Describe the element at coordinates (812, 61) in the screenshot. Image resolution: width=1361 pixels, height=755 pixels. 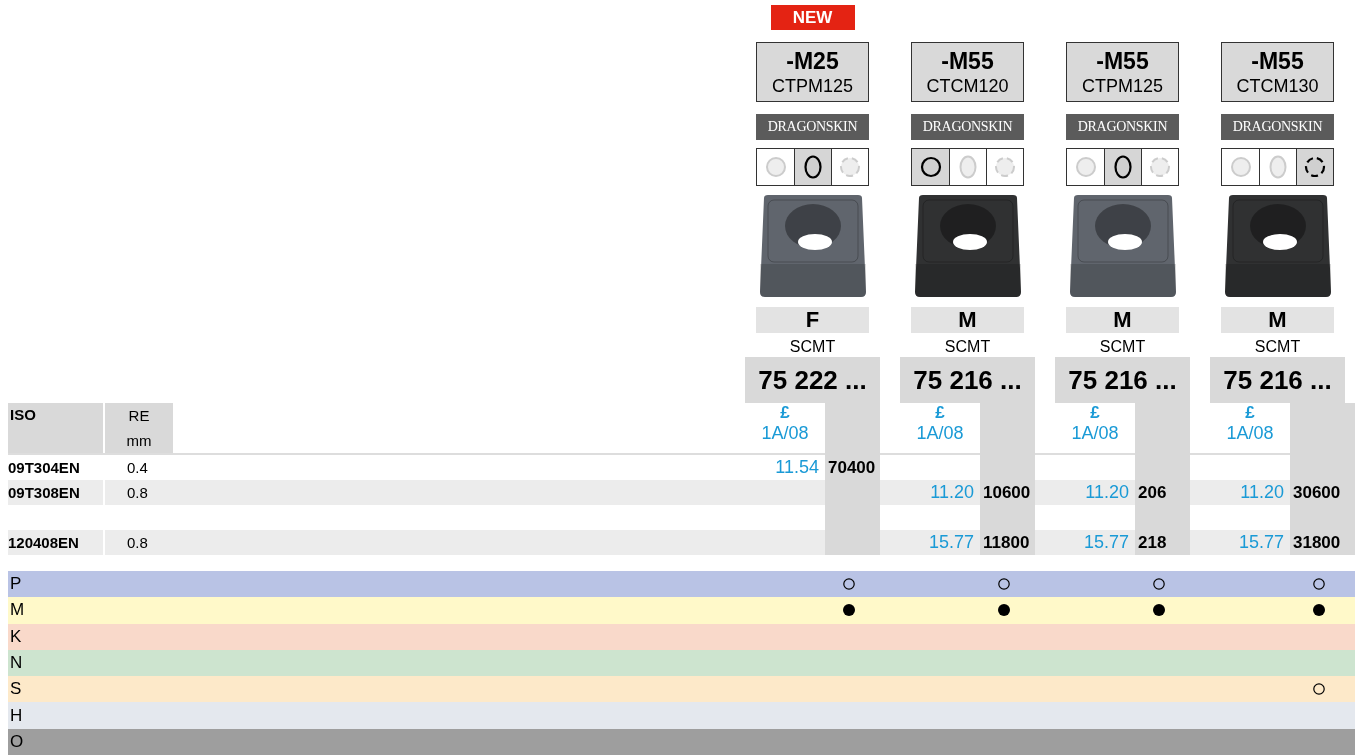
I see `chipbreaker-code: -M25` at that location.